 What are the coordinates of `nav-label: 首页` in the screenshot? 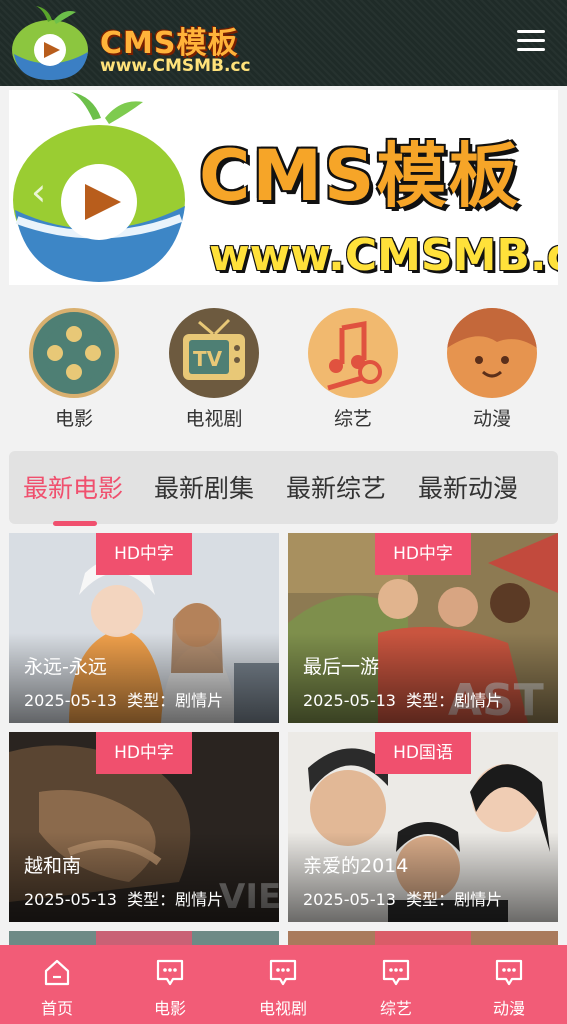 It's located at (56, 1008).